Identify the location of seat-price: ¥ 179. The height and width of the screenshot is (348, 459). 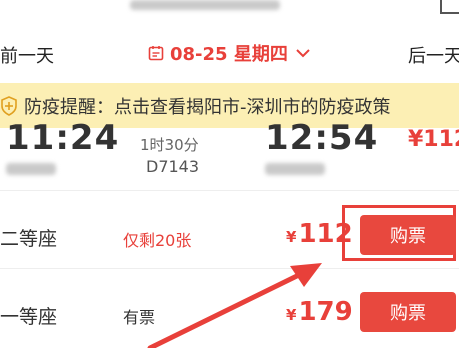
(319, 312).